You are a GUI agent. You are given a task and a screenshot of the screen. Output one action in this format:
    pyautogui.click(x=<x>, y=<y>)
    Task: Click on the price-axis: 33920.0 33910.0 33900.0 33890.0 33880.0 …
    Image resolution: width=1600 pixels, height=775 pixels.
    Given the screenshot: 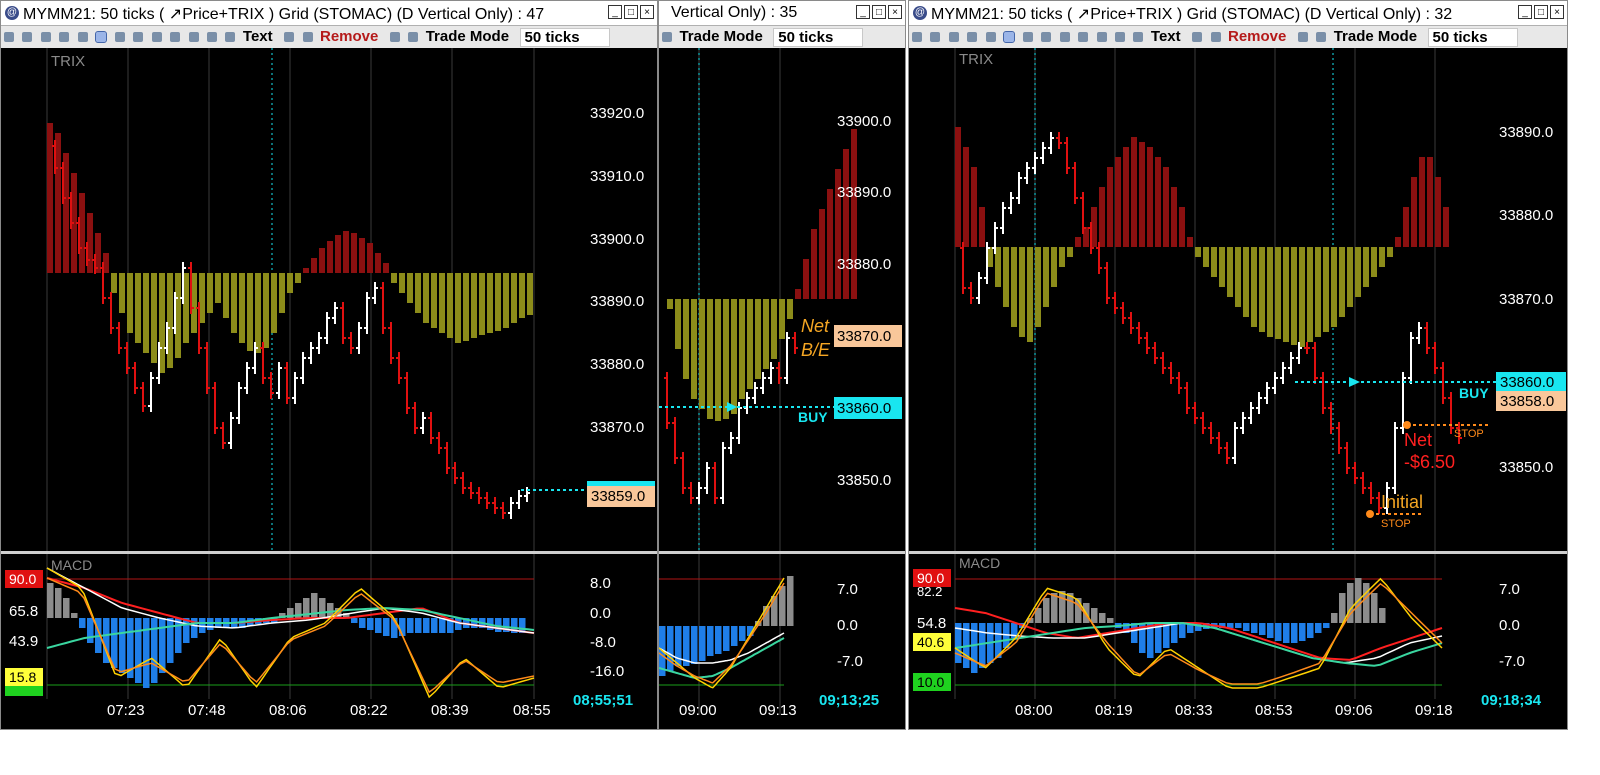 What is the action you would take?
    pyautogui.click(x=617, y=270)
    